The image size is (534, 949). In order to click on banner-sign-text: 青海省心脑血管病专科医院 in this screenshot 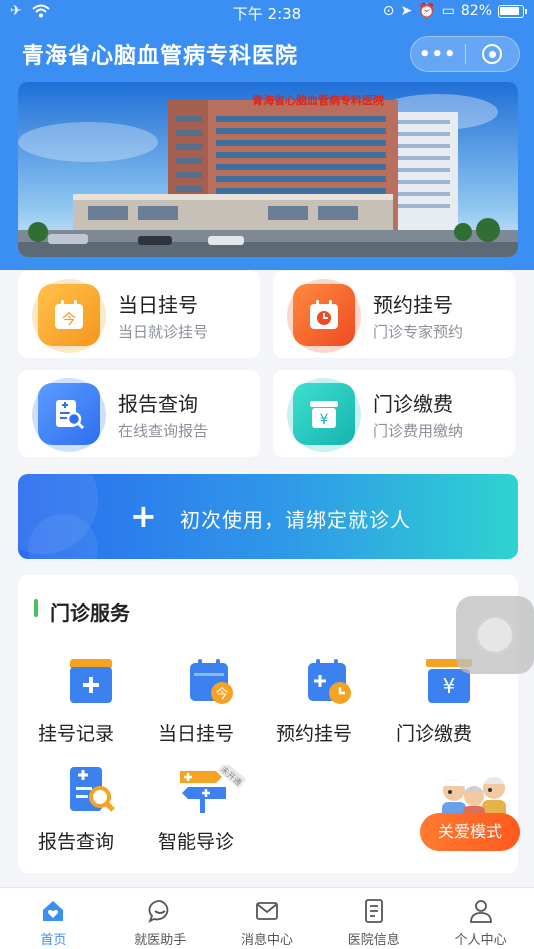, I will do `click(318, 100)`.